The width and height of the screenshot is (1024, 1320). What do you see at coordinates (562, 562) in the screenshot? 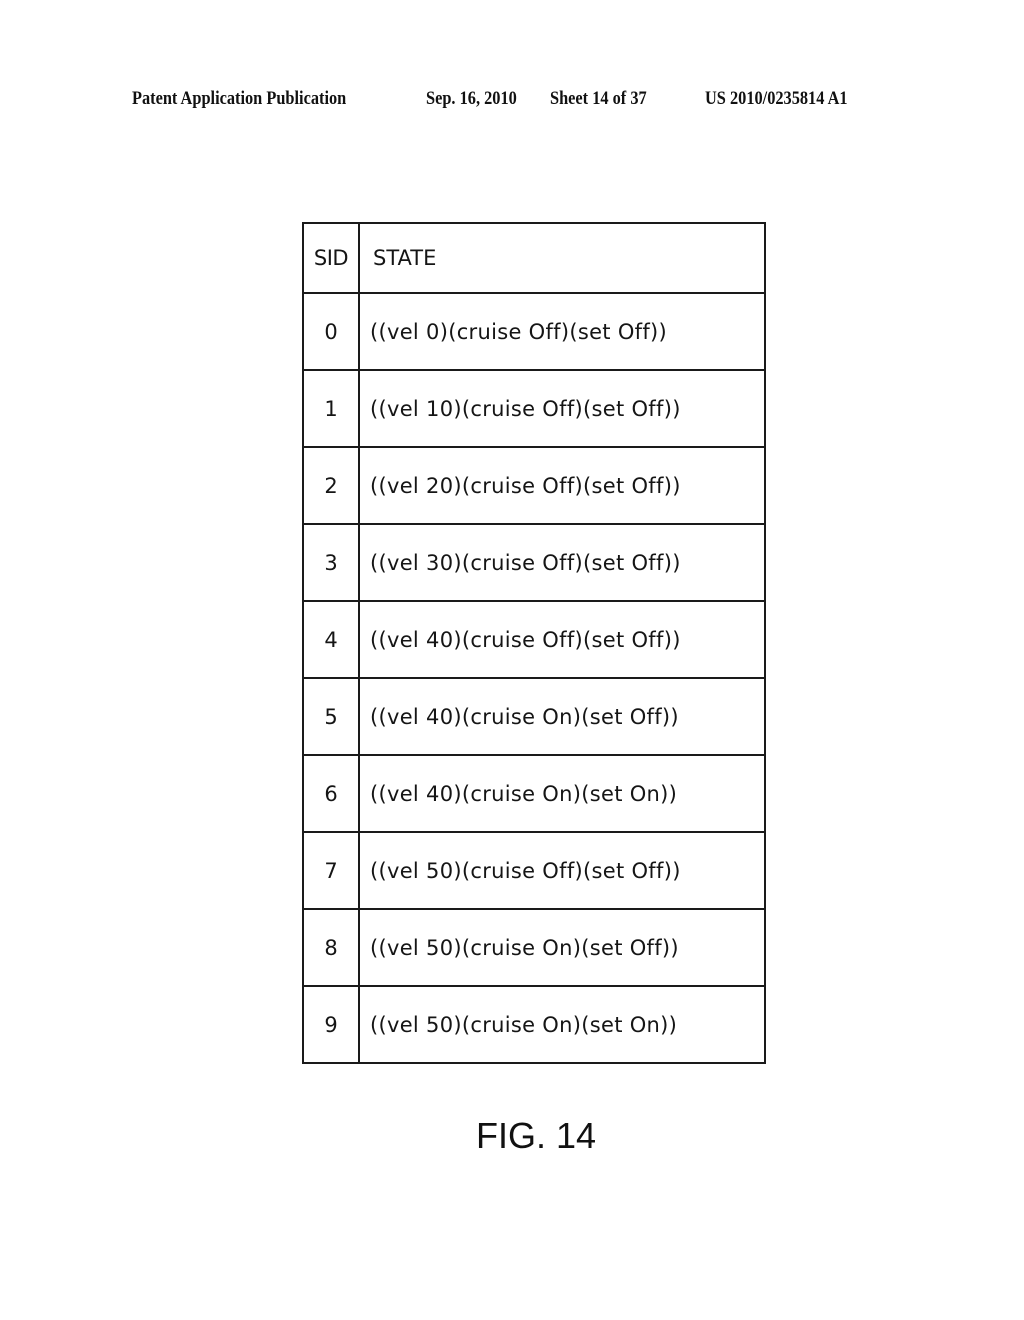
I see `state-cell: ((vel 30)(cruise Off)(set Off))` at bounding box center [562, 562].